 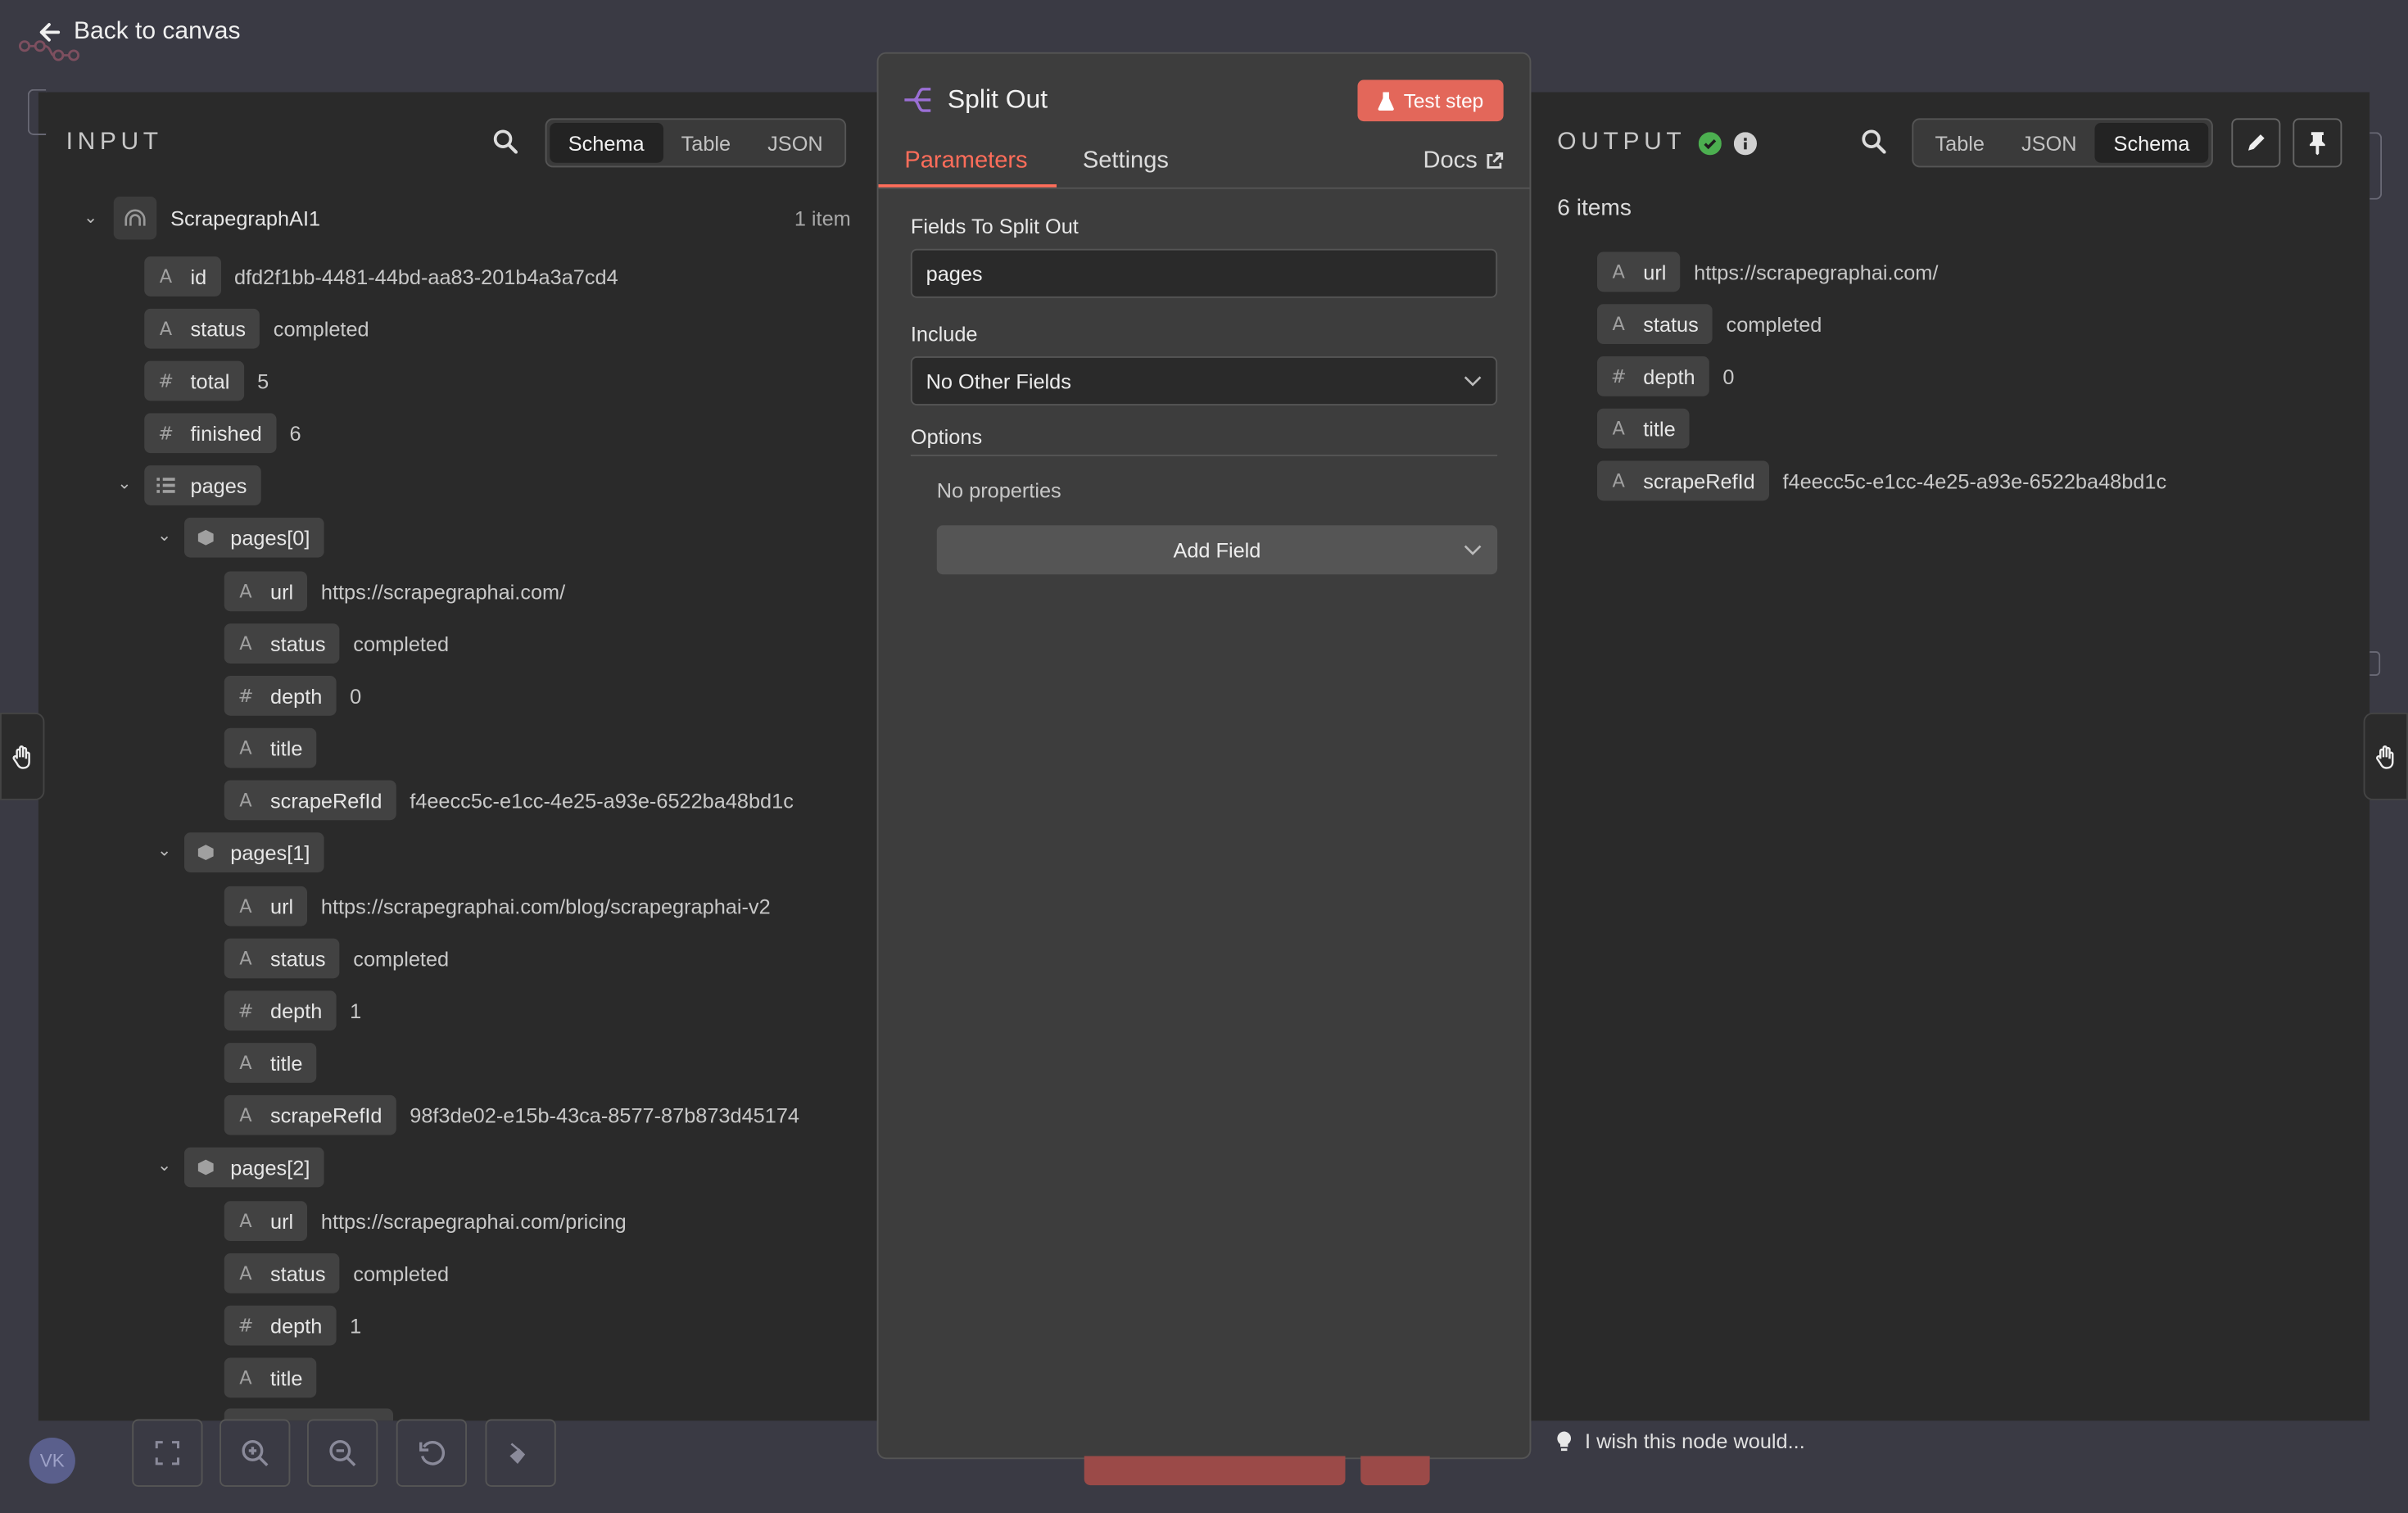 I want to click on output-view-tabs: Table JSON Schema, so click(x=2062, y=143).